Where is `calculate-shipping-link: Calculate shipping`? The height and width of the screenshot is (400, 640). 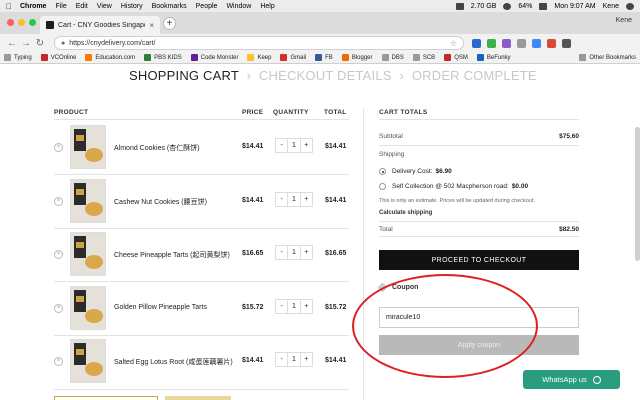 calculate-shipping-link: Calculate shipping is located at coordinates (405, 213).